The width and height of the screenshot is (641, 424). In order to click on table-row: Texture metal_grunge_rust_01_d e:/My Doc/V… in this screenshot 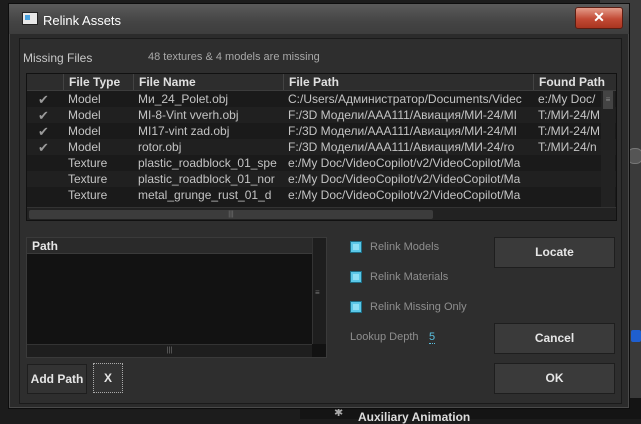, I will do `click(321, 195)`.